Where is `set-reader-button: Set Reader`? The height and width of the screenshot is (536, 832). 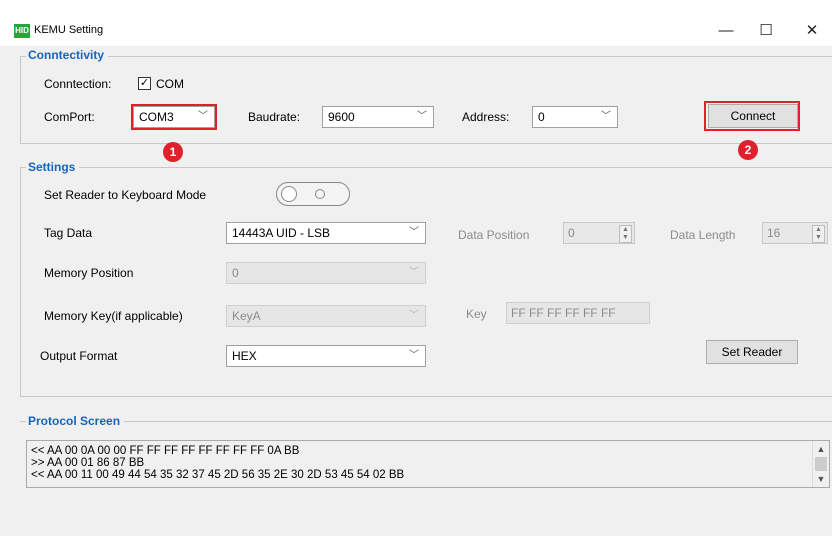
set-reader-button: Set Reader is located at coordinates (752, 352).